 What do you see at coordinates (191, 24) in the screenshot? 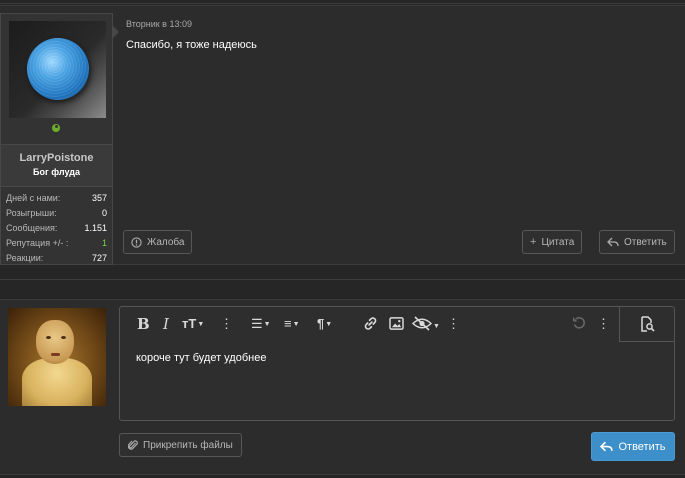
I see `post-date: Вторник в 13:09` at bounding box center [191, 24].